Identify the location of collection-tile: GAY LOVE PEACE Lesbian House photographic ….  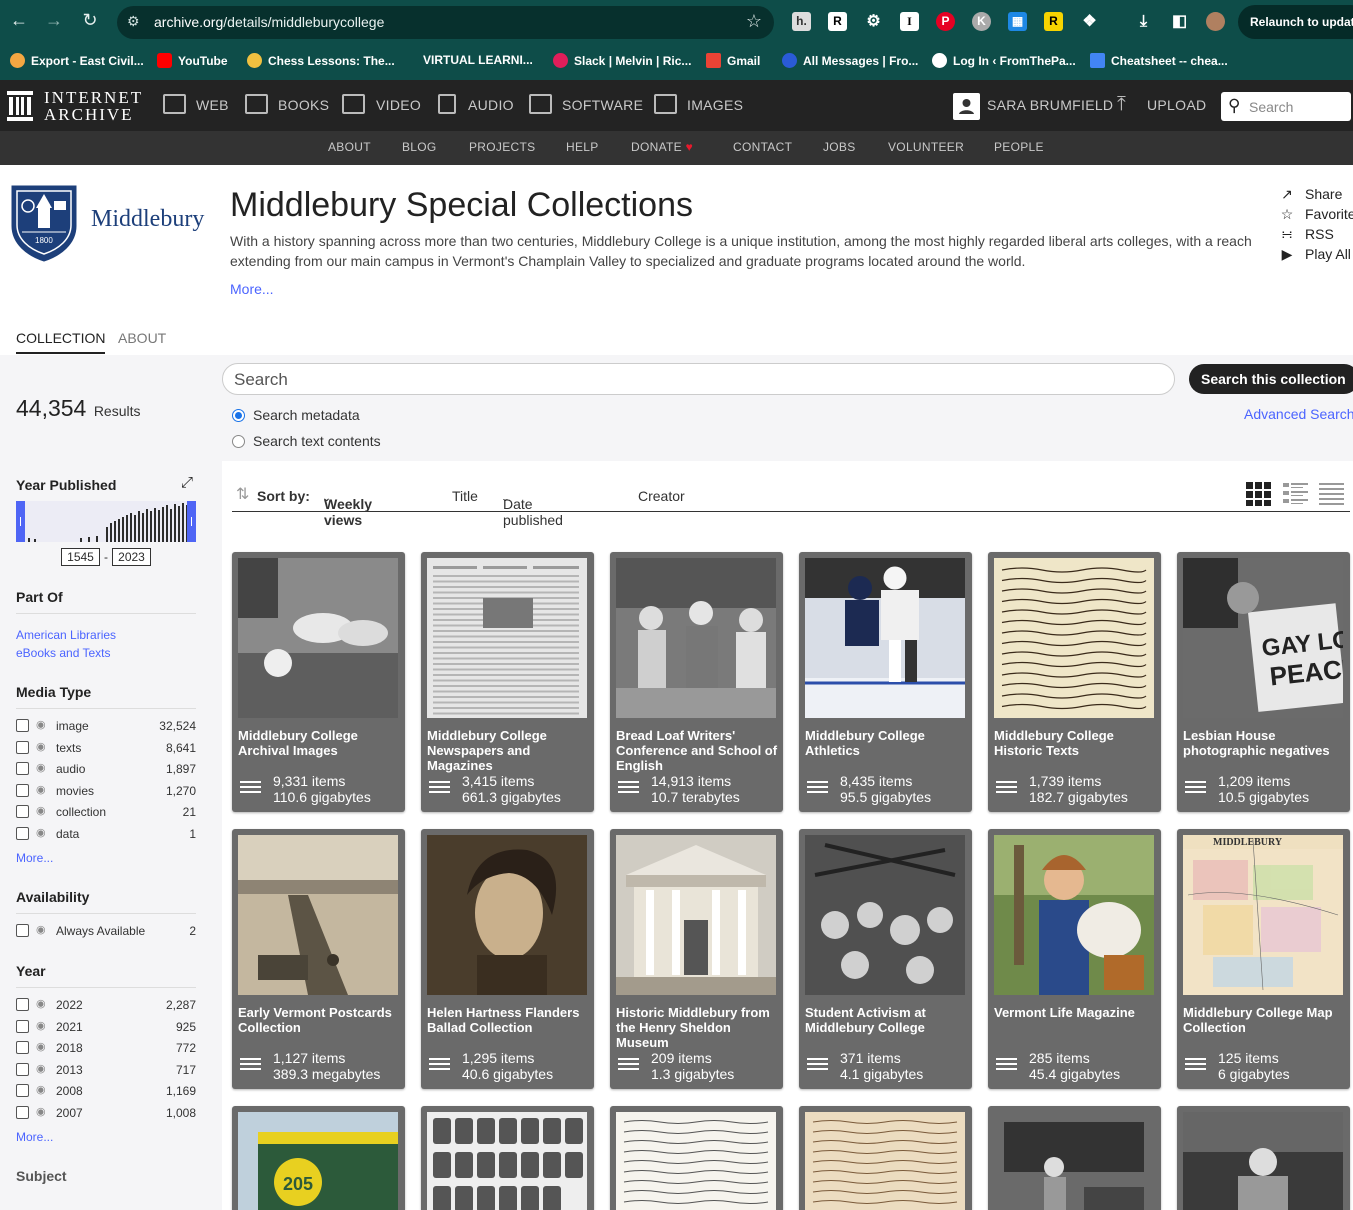
(1263, 682).